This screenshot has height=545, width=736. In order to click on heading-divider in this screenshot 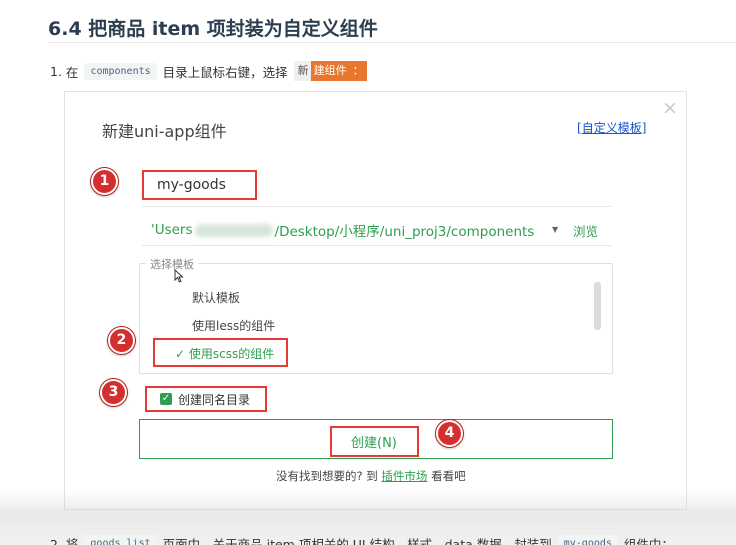, I will do `click(392, 42)`.